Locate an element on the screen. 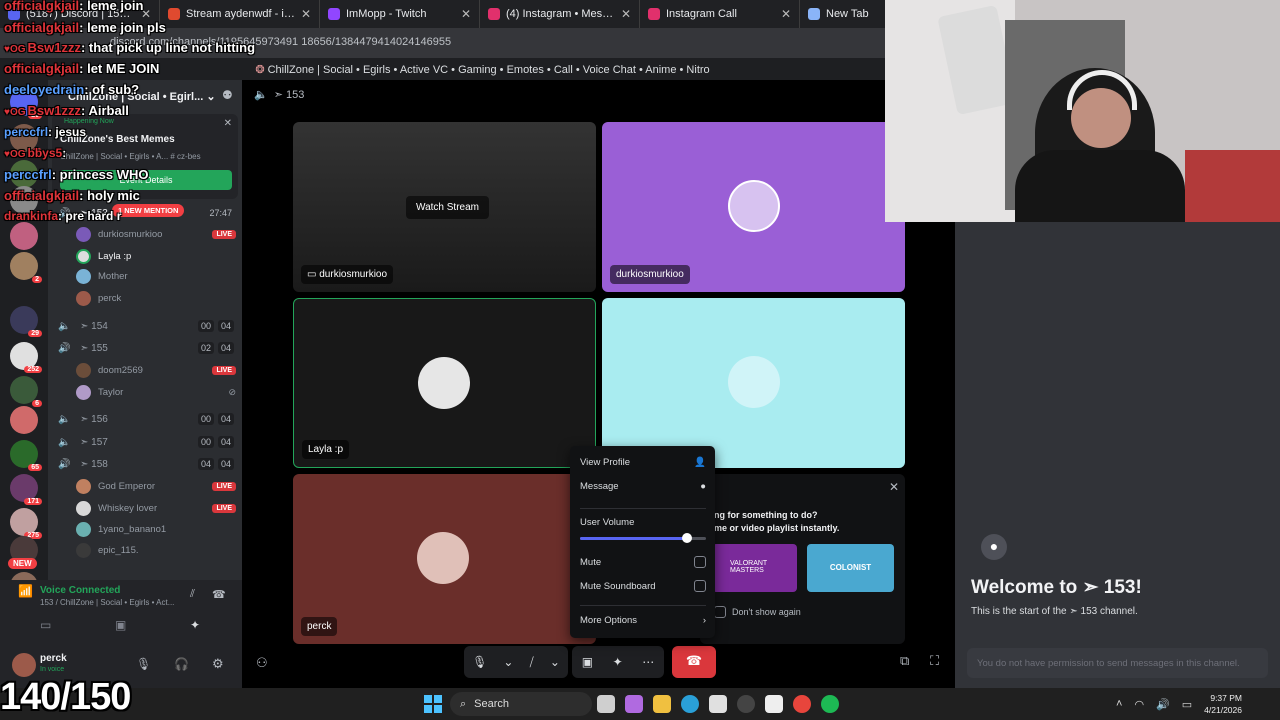 Image resolution: width=1280 pixels, height=720 pixels. video-icon: ▭ is located at coordinates (45, 625).